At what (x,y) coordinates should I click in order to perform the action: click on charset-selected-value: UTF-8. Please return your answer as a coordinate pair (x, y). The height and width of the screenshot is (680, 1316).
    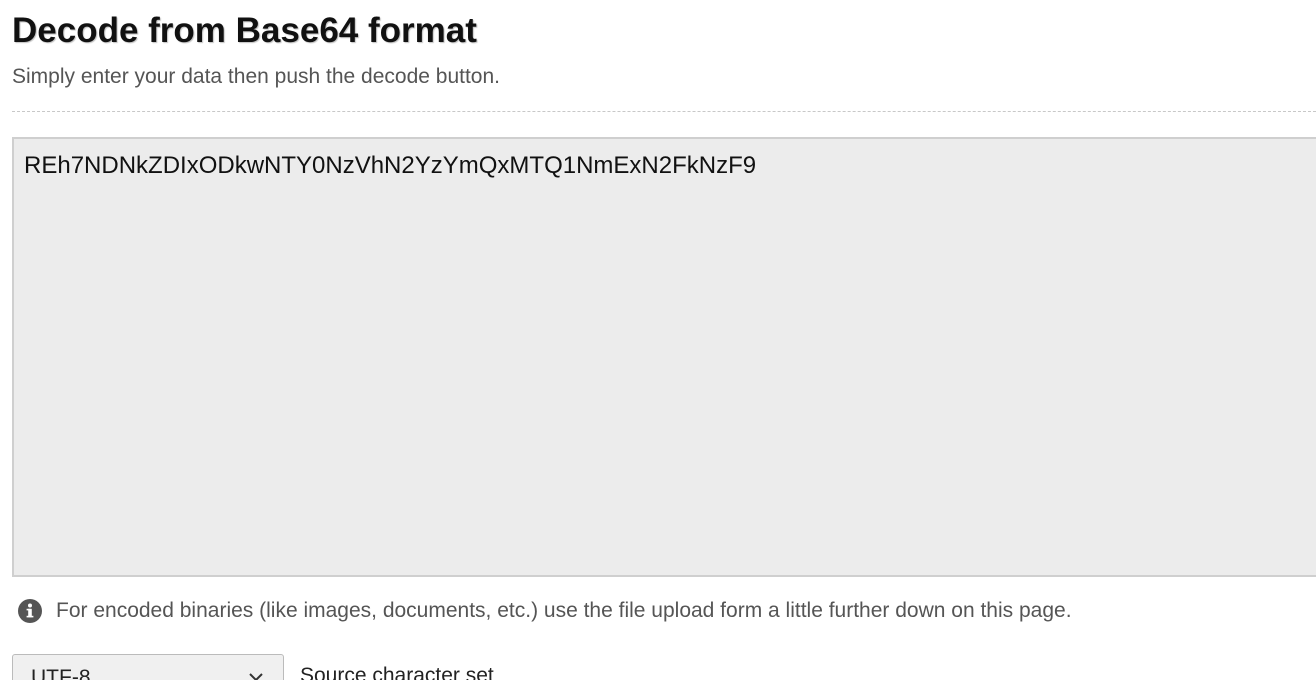
    Looking at the image, I should click on (61, 673).